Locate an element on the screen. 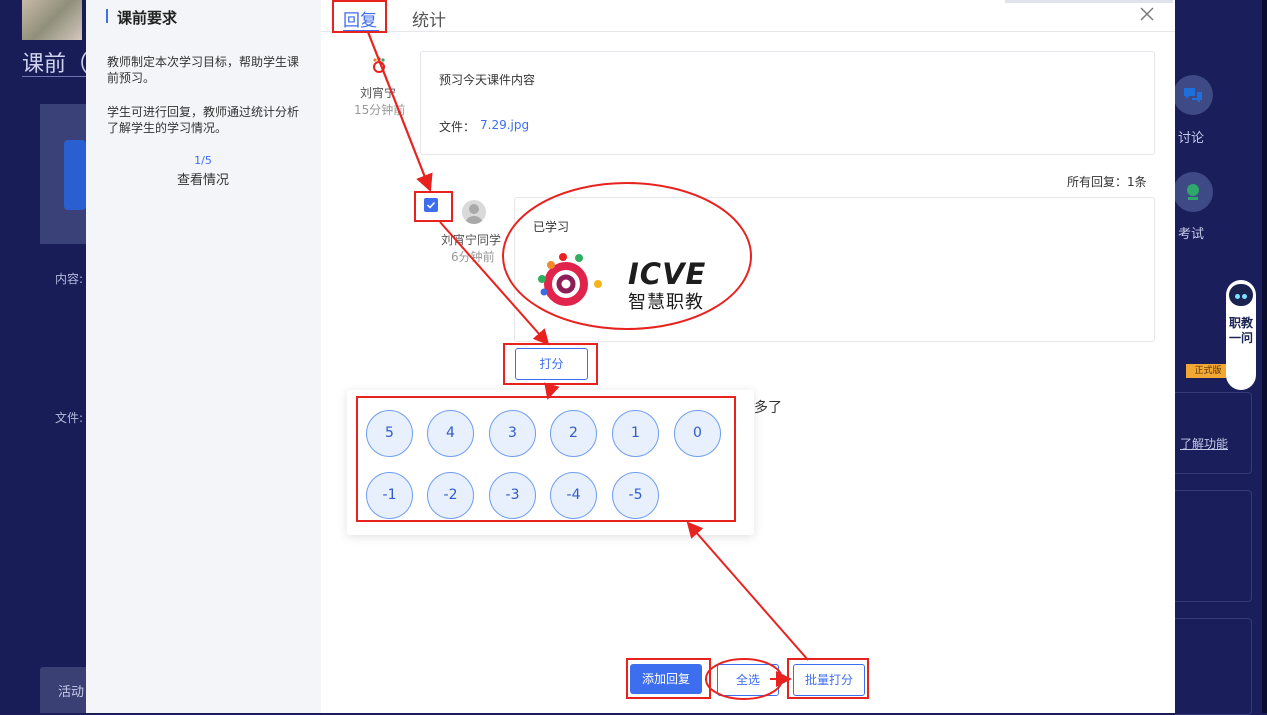 The width and height of the screenshot is (1267, 715). score-option: 0 is located at coordinates (697, 433).